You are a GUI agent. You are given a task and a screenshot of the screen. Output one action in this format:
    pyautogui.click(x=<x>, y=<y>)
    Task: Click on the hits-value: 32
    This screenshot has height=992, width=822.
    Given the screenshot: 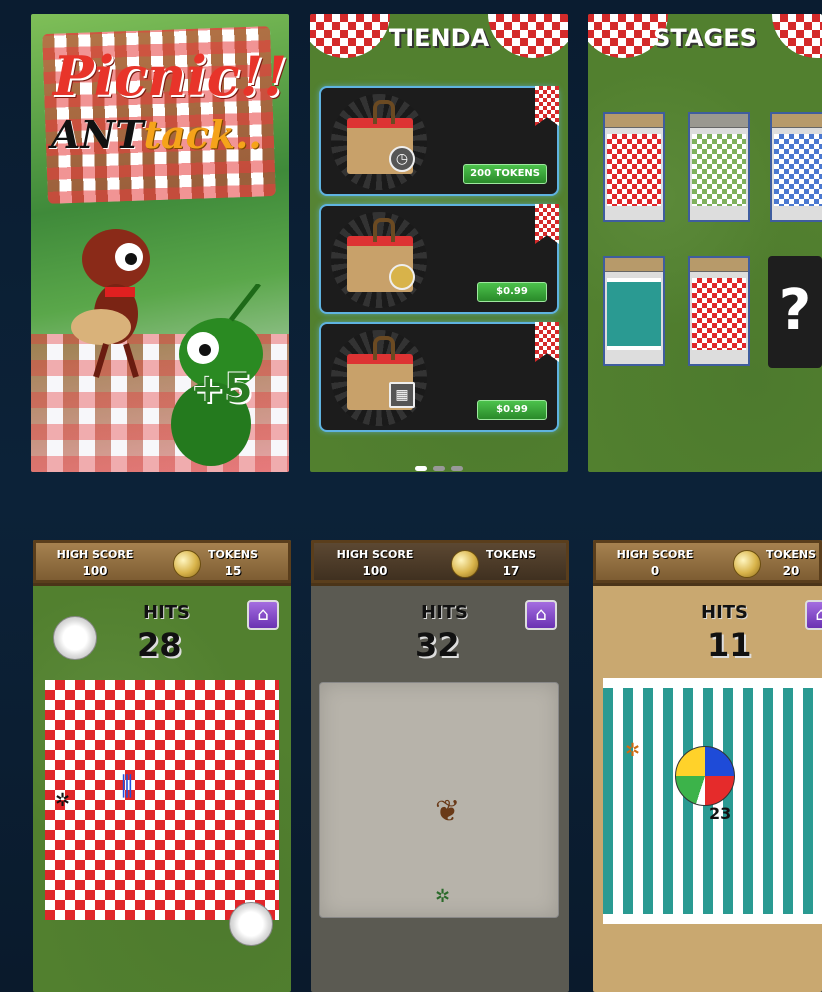 What is the action you would take?
    pyautogui.click(x=437, y=645)
    